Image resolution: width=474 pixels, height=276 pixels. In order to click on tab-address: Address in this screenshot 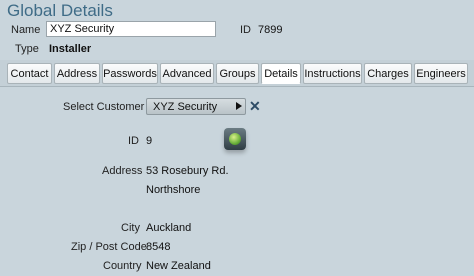, I will do `click(77, 73)`.